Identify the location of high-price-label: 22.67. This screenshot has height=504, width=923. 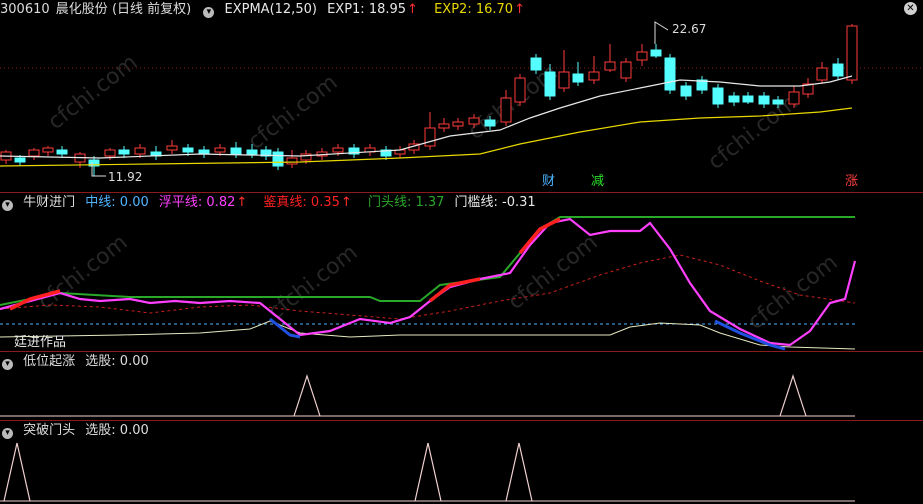
(689, 29).